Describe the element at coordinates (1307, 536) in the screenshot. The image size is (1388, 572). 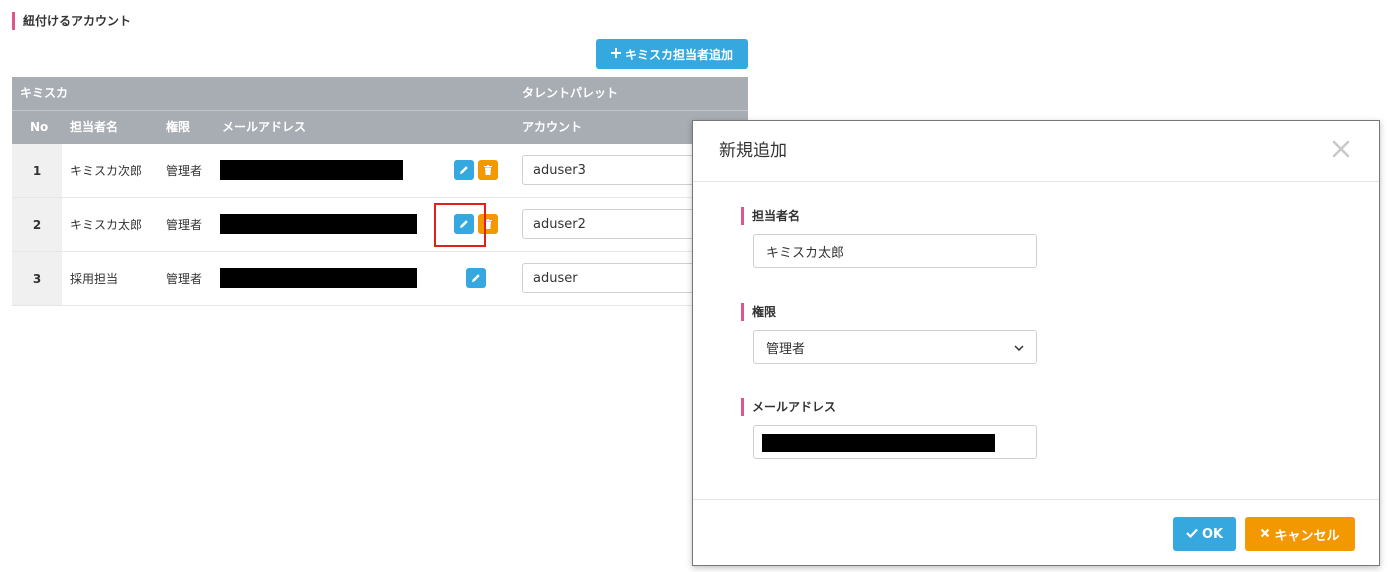
I see `cancel-label: キャンセル` at that location.